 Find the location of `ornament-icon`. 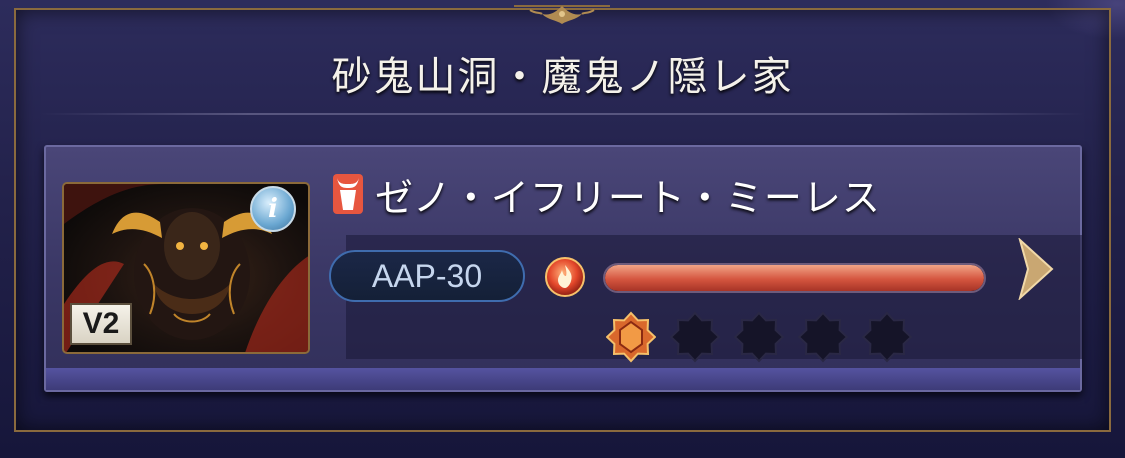

ornament-icon is located at coordinates (562, 14).